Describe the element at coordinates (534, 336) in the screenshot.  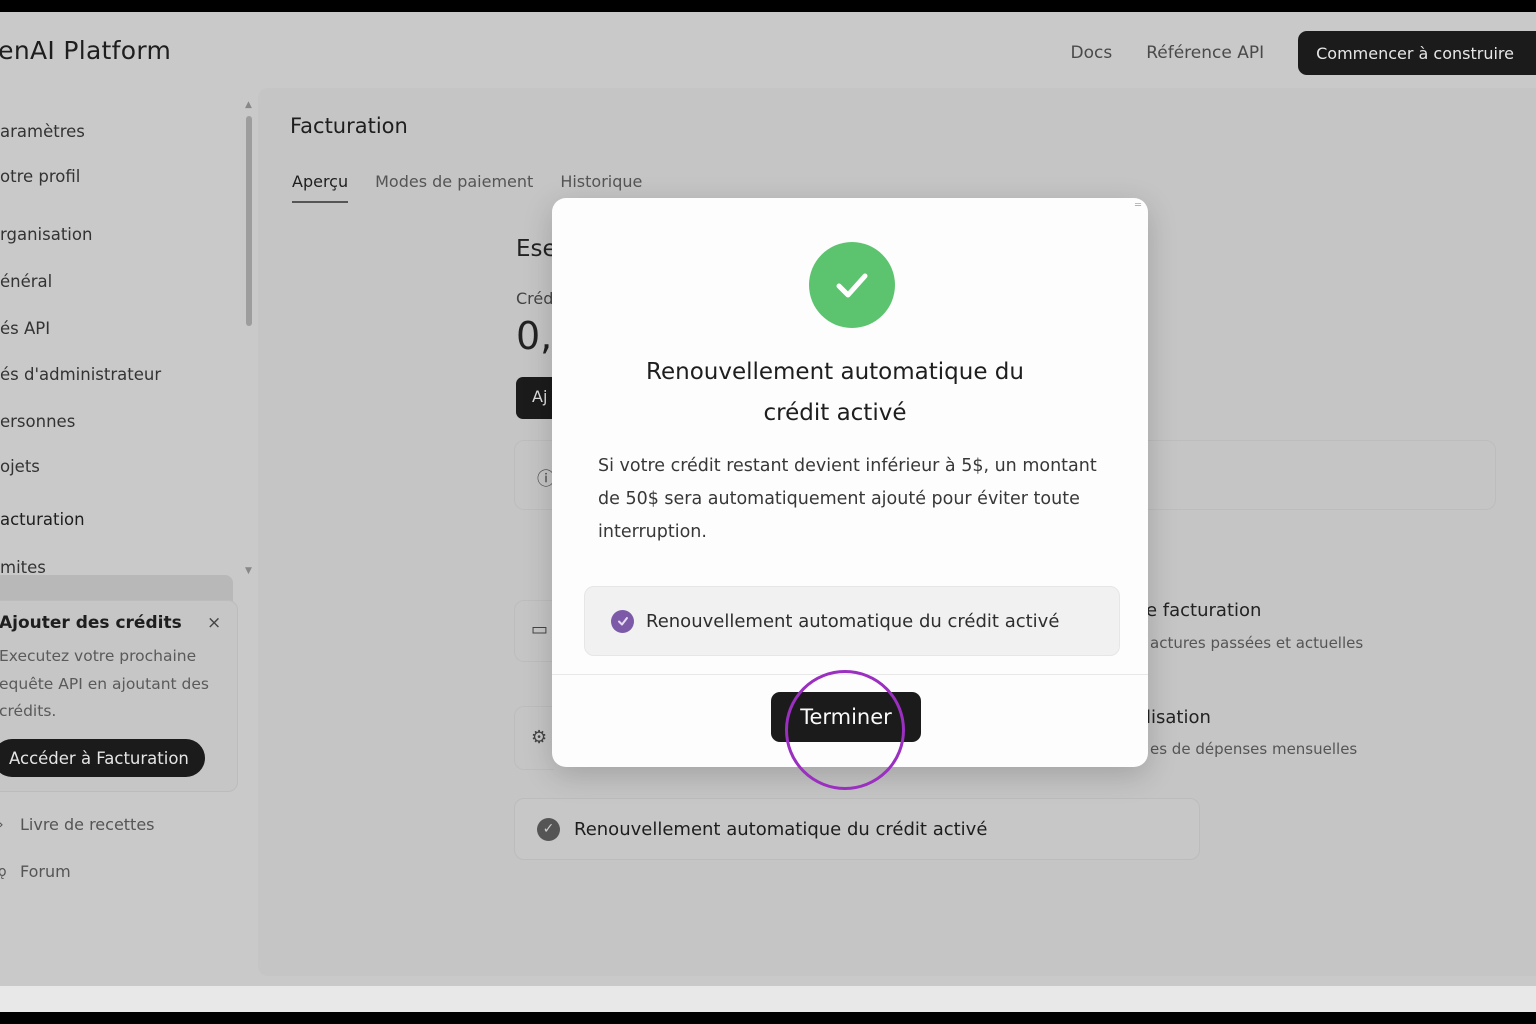
I see `credit-balance: 0,` at that location.